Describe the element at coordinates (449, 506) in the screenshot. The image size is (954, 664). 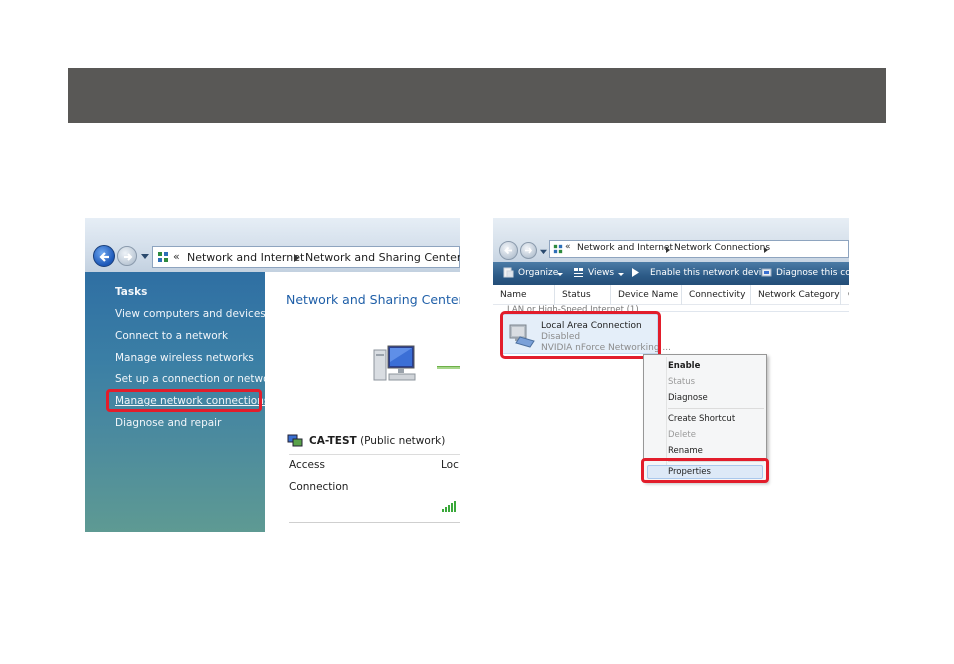
I see `signal-strength-icon` at that location.